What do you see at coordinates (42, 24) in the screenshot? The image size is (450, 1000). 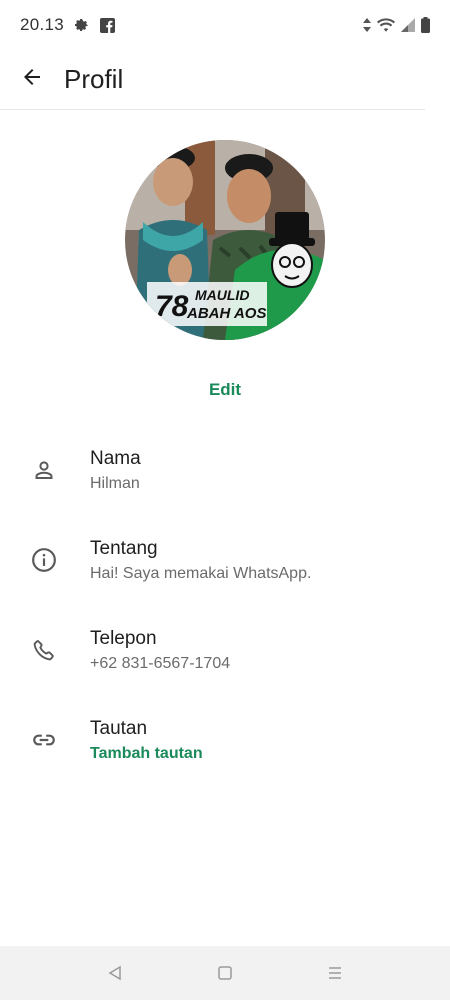 I see `status-time: 20.13` at bounding box center [42, 24].